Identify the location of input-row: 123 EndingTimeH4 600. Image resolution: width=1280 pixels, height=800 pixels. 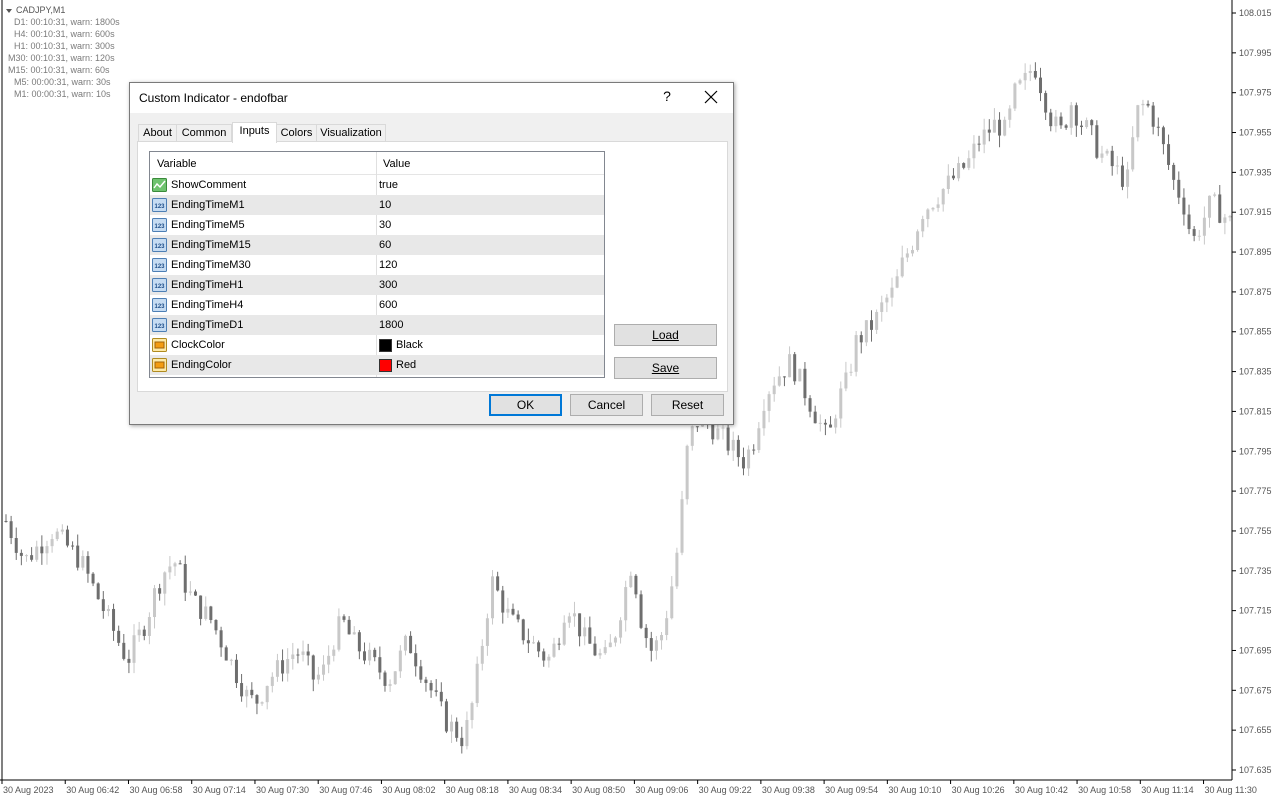
(377, 305).